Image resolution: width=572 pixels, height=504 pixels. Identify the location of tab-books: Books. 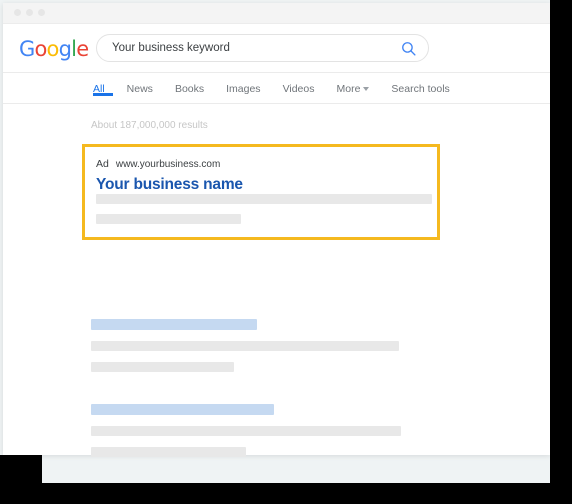
(196, 84).